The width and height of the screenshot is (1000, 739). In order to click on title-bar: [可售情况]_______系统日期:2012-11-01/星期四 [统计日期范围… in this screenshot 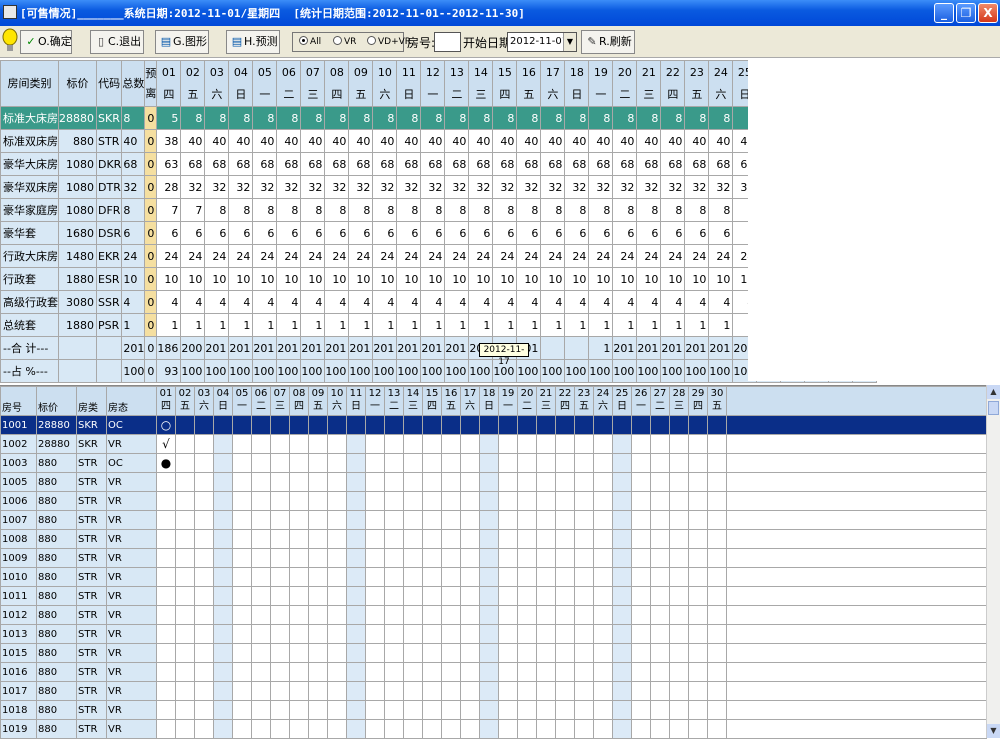, I will do `click(500, 13)`.